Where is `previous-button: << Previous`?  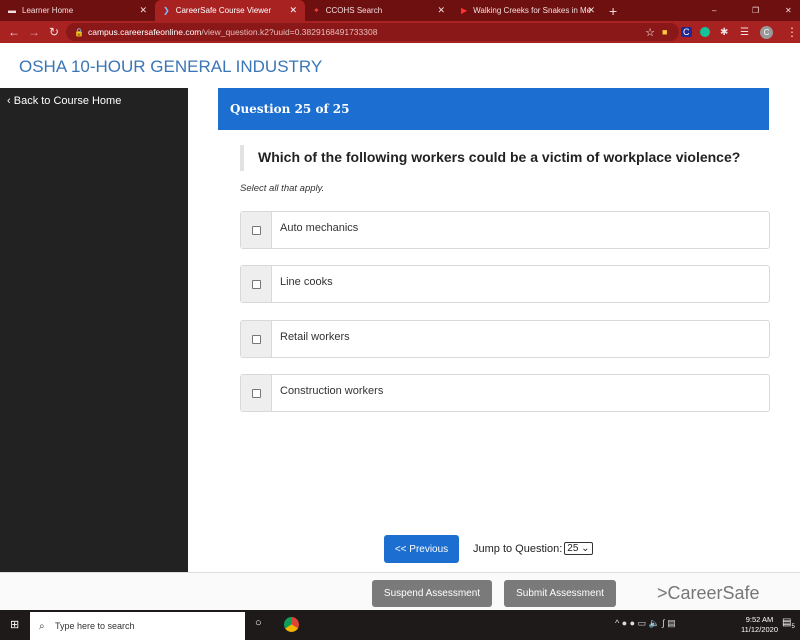 previous-button: << Previous is located at coordinates (421, 549).